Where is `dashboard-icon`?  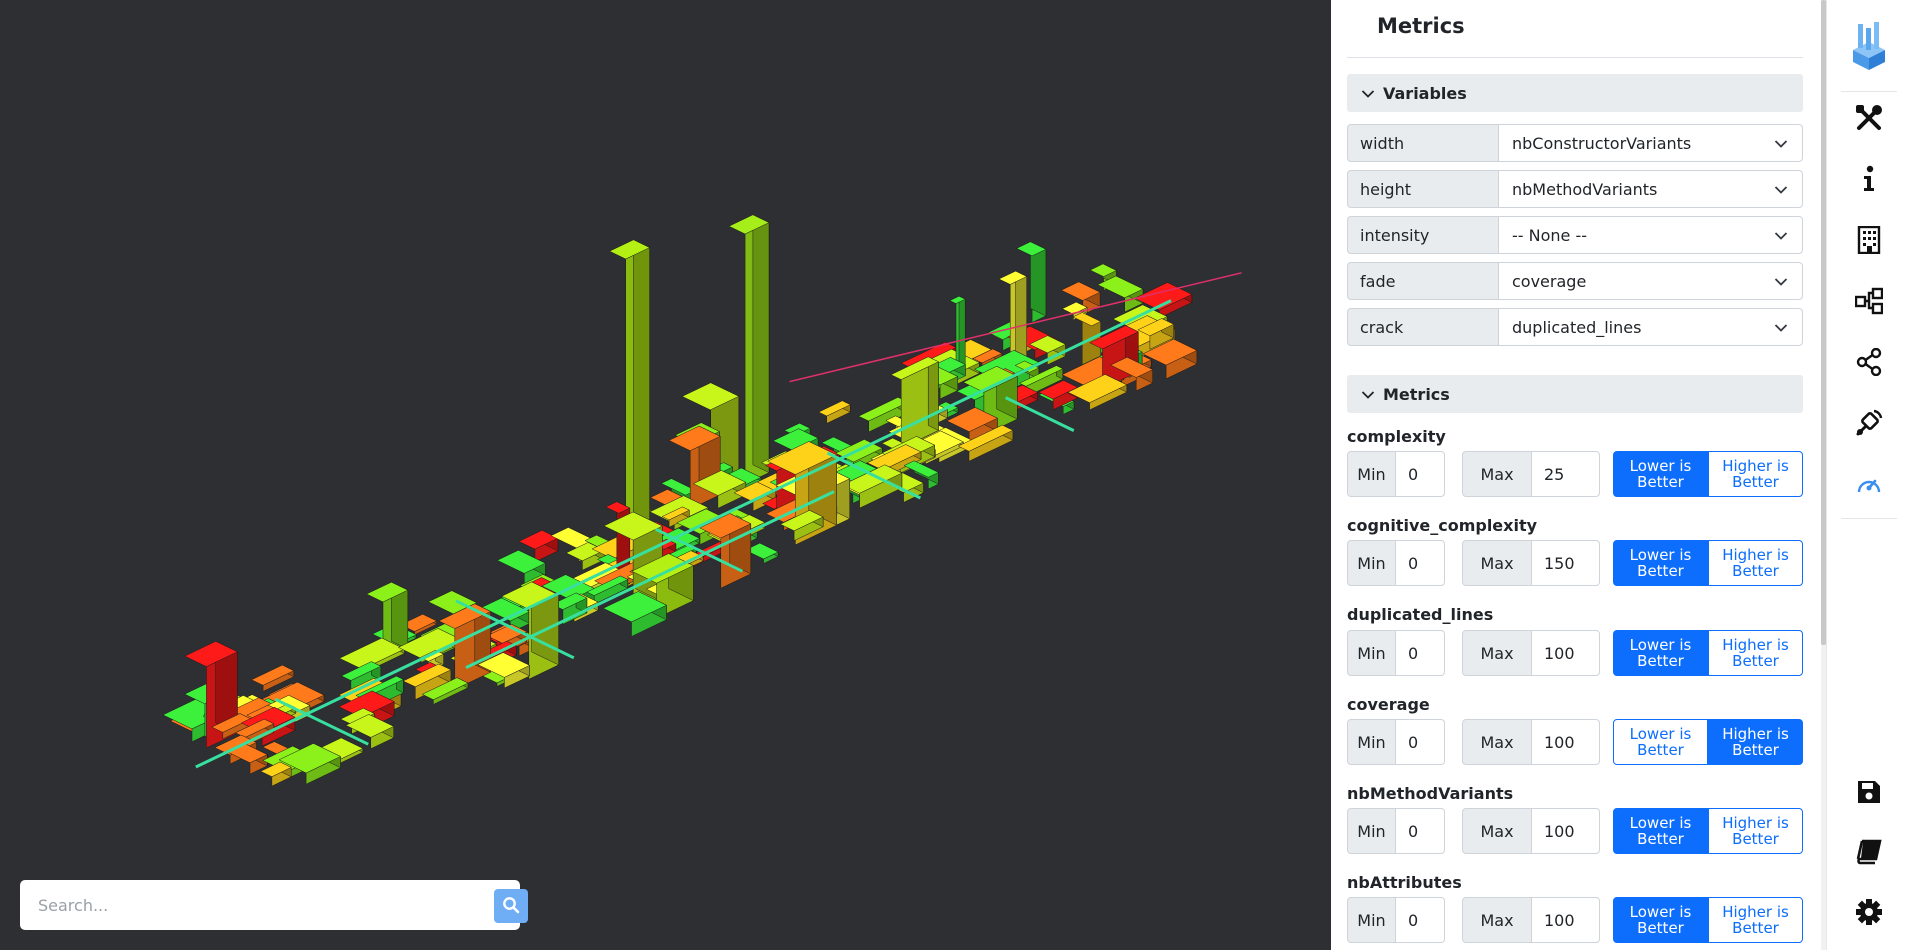 dashboard-icon is located at coordinates (1868, 484).